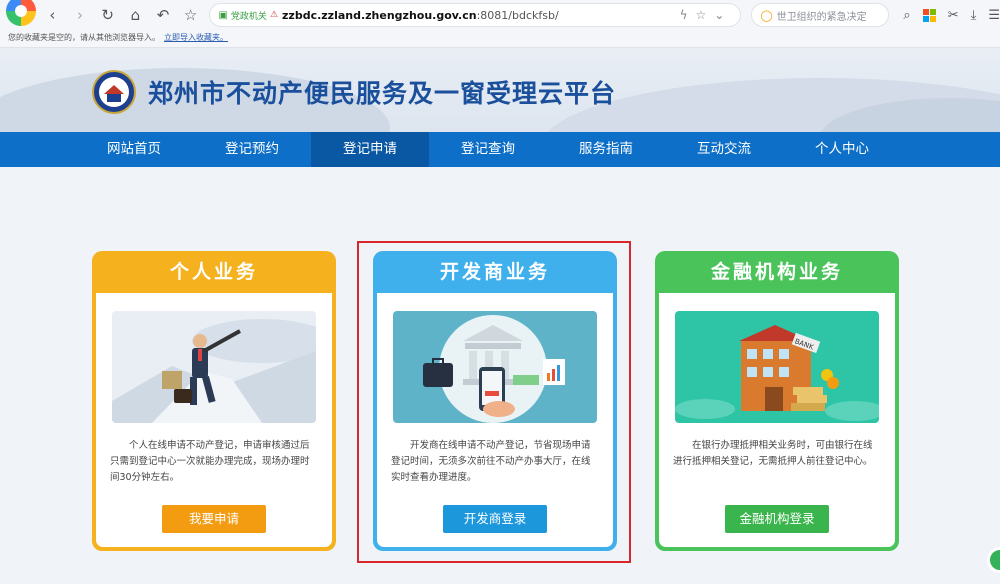 The width and height of the screenshot is (1000, 584). Describe the element at coordinates (370, 149) in the screenshot. I see `nav-item-application: 登记申请` at that location.